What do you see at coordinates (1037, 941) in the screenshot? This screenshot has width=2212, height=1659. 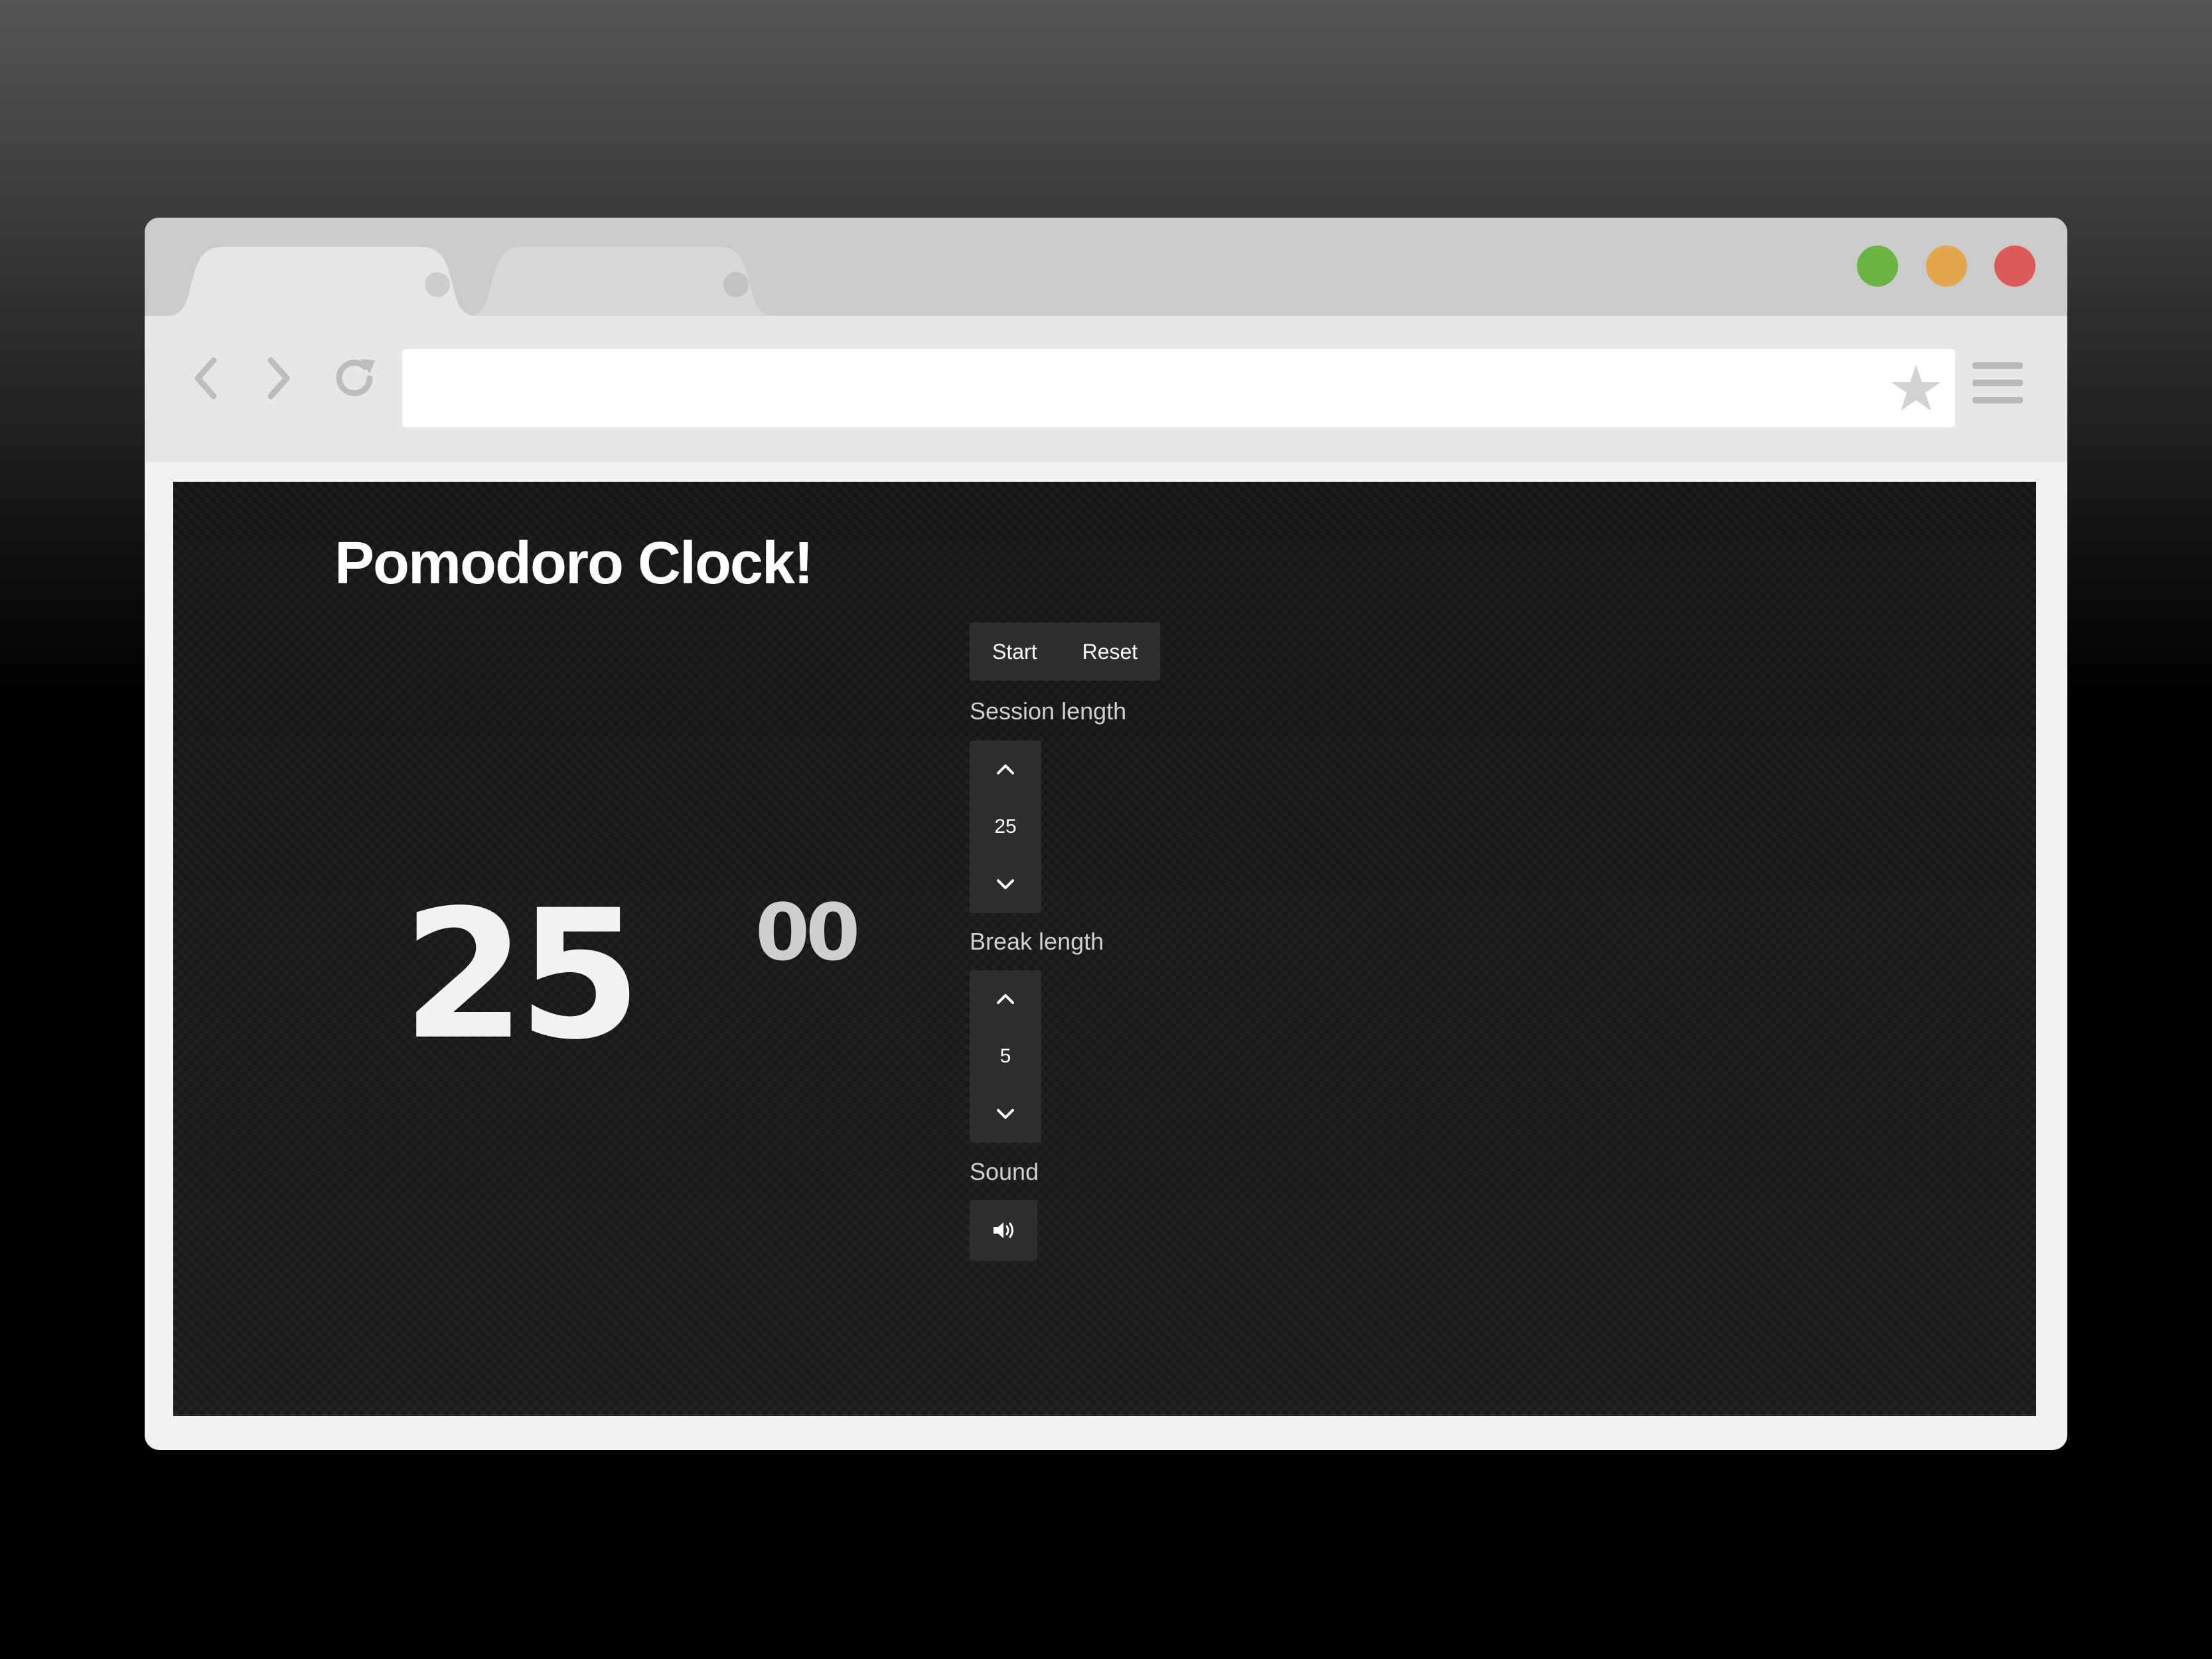 I see `break-length-label: Break length` at bounding box center [1037, 941].